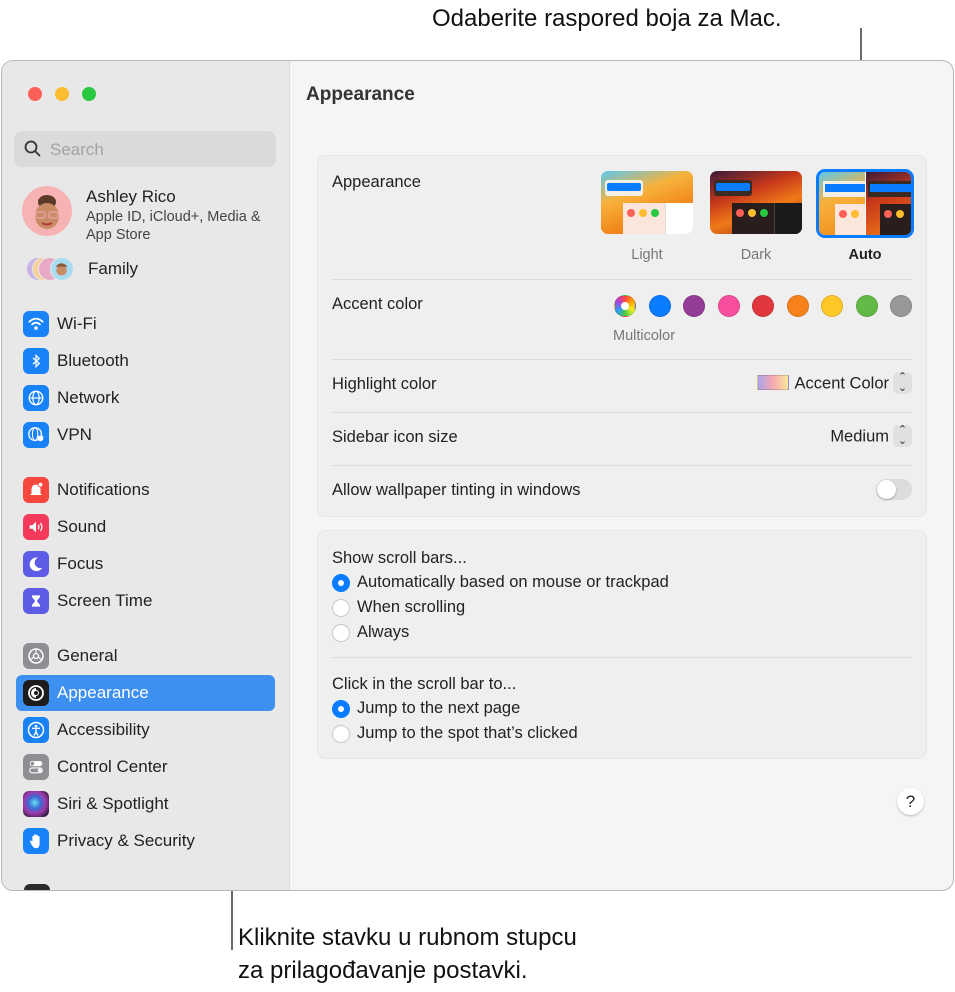 This screenshot has height=992, width=955. Describe the element at coordinates (103, 729) in the screenshot. I see `sidebar-item-label: Accessibility` at that location.